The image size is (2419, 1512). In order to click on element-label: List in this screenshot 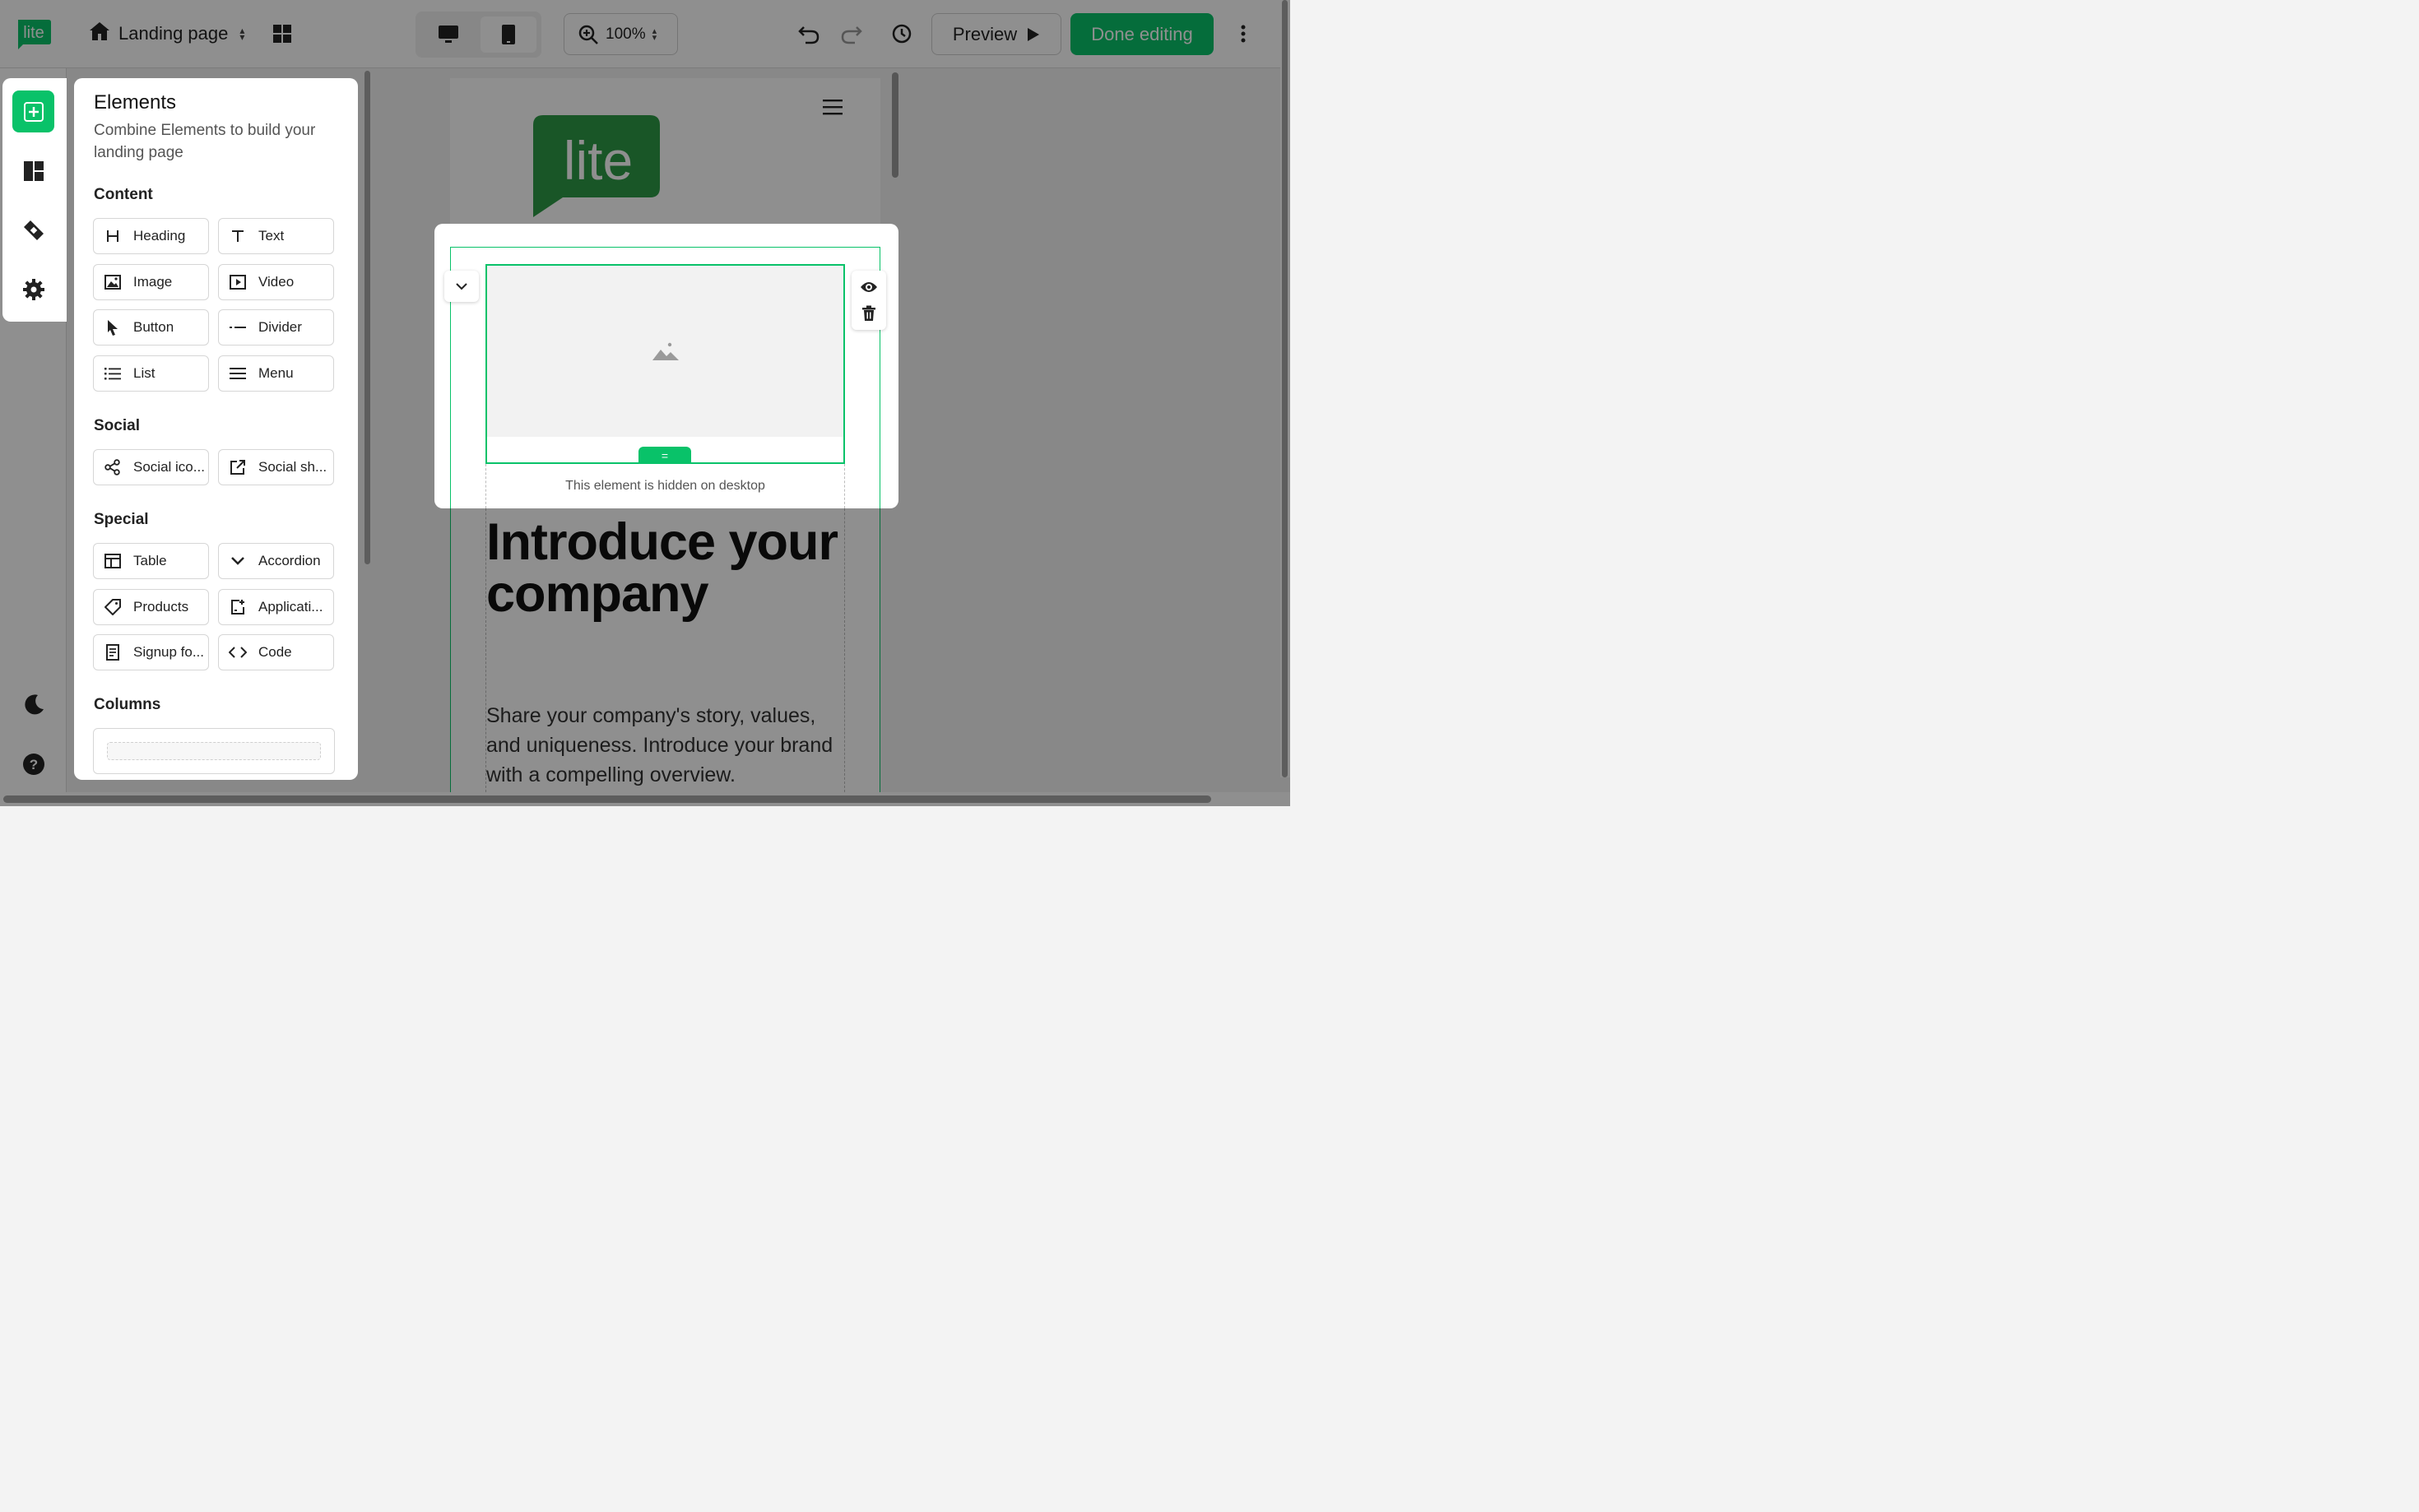, I will do `click(144, 373)`.